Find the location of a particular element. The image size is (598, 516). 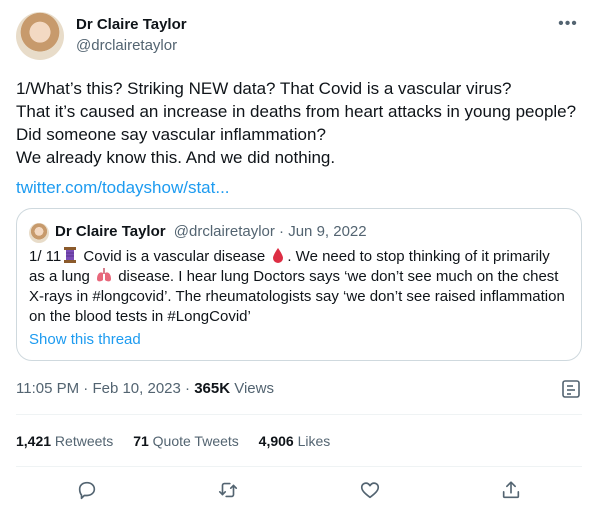

action-bar is located at coordinates (299, 490).